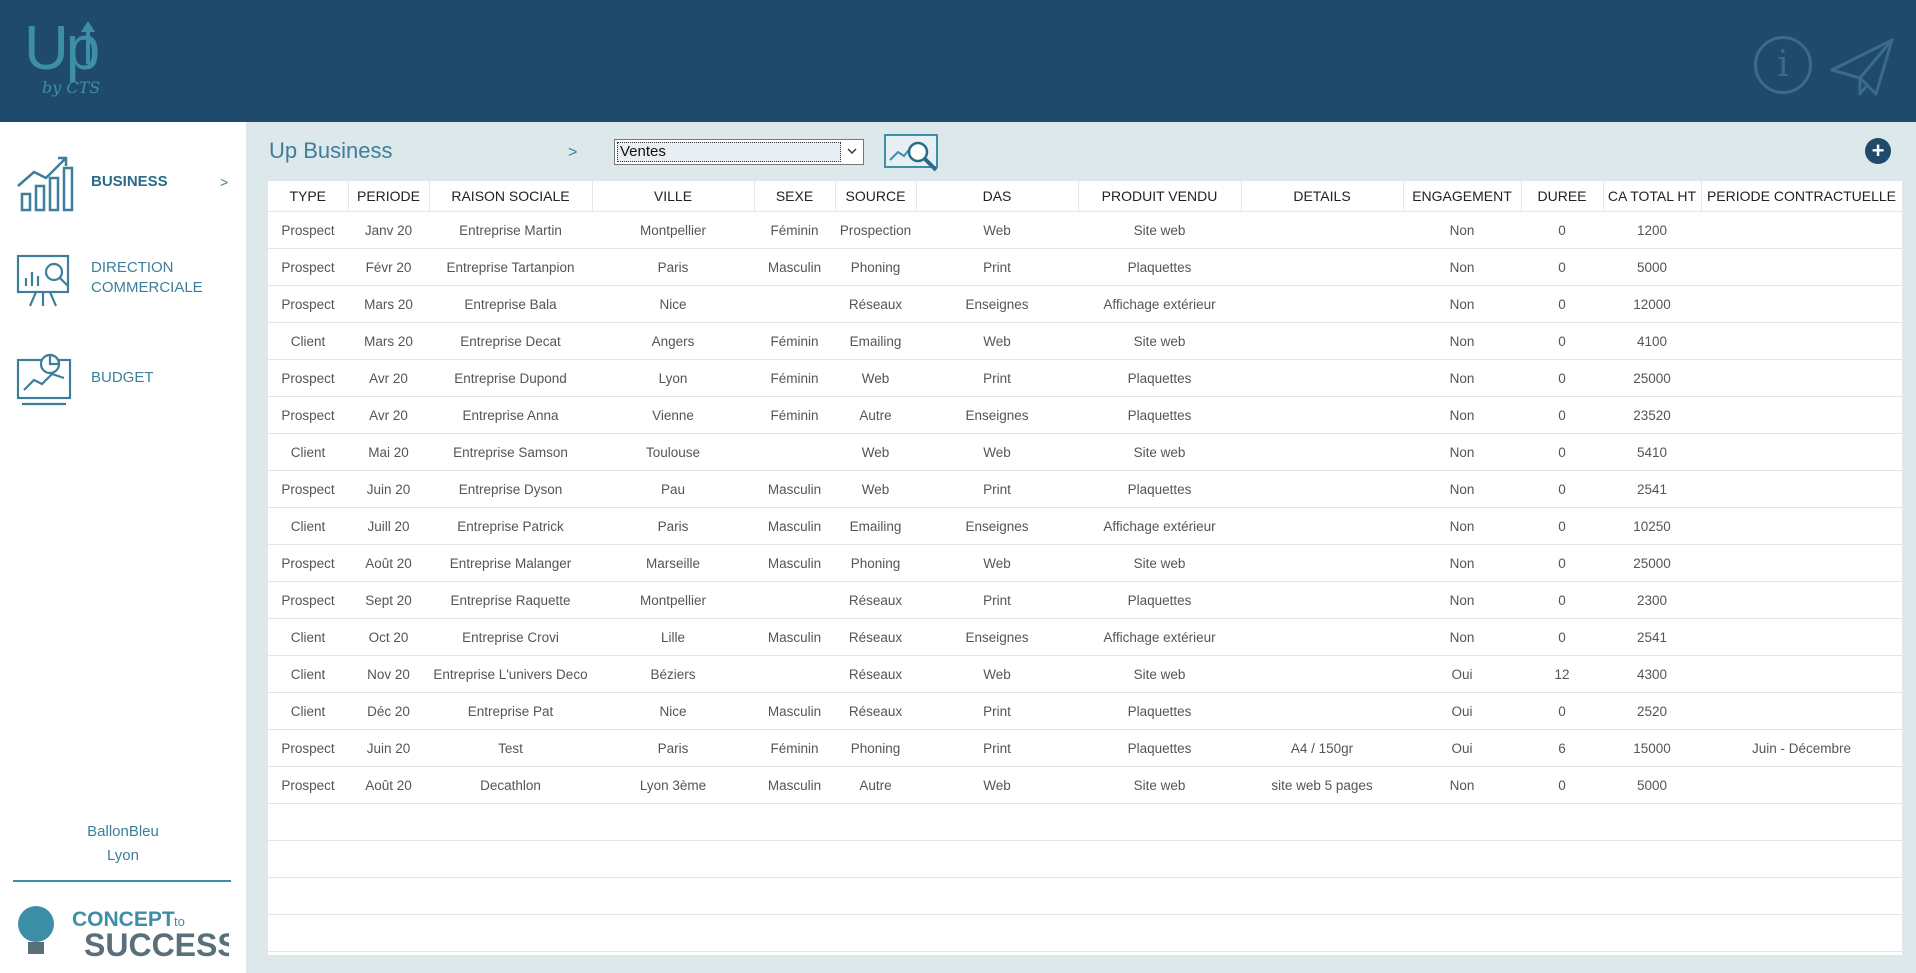 This screenshot has width=1916, height=973. I want to click on table-cell: Lyon, so click(673, 378).